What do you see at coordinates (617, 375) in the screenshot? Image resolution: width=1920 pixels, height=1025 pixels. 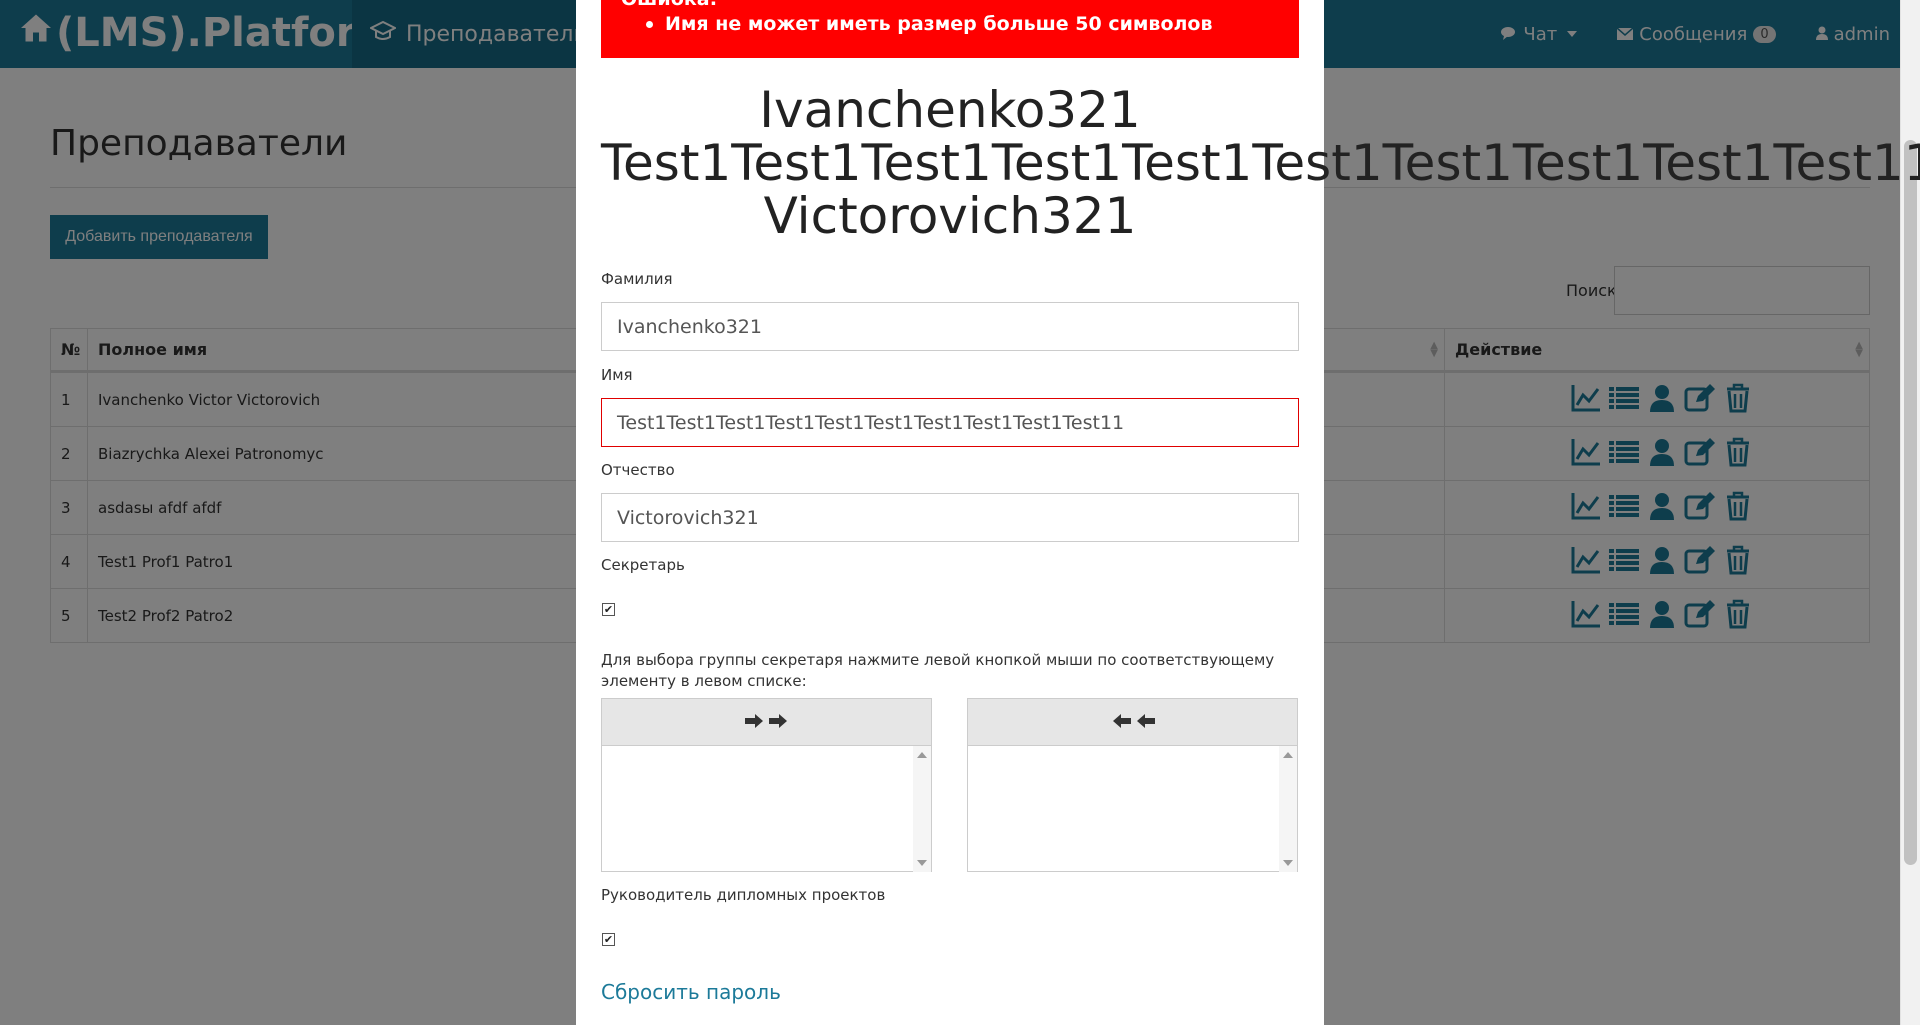 I see `first-name-label: Имя` at bounding box center [617, 375].